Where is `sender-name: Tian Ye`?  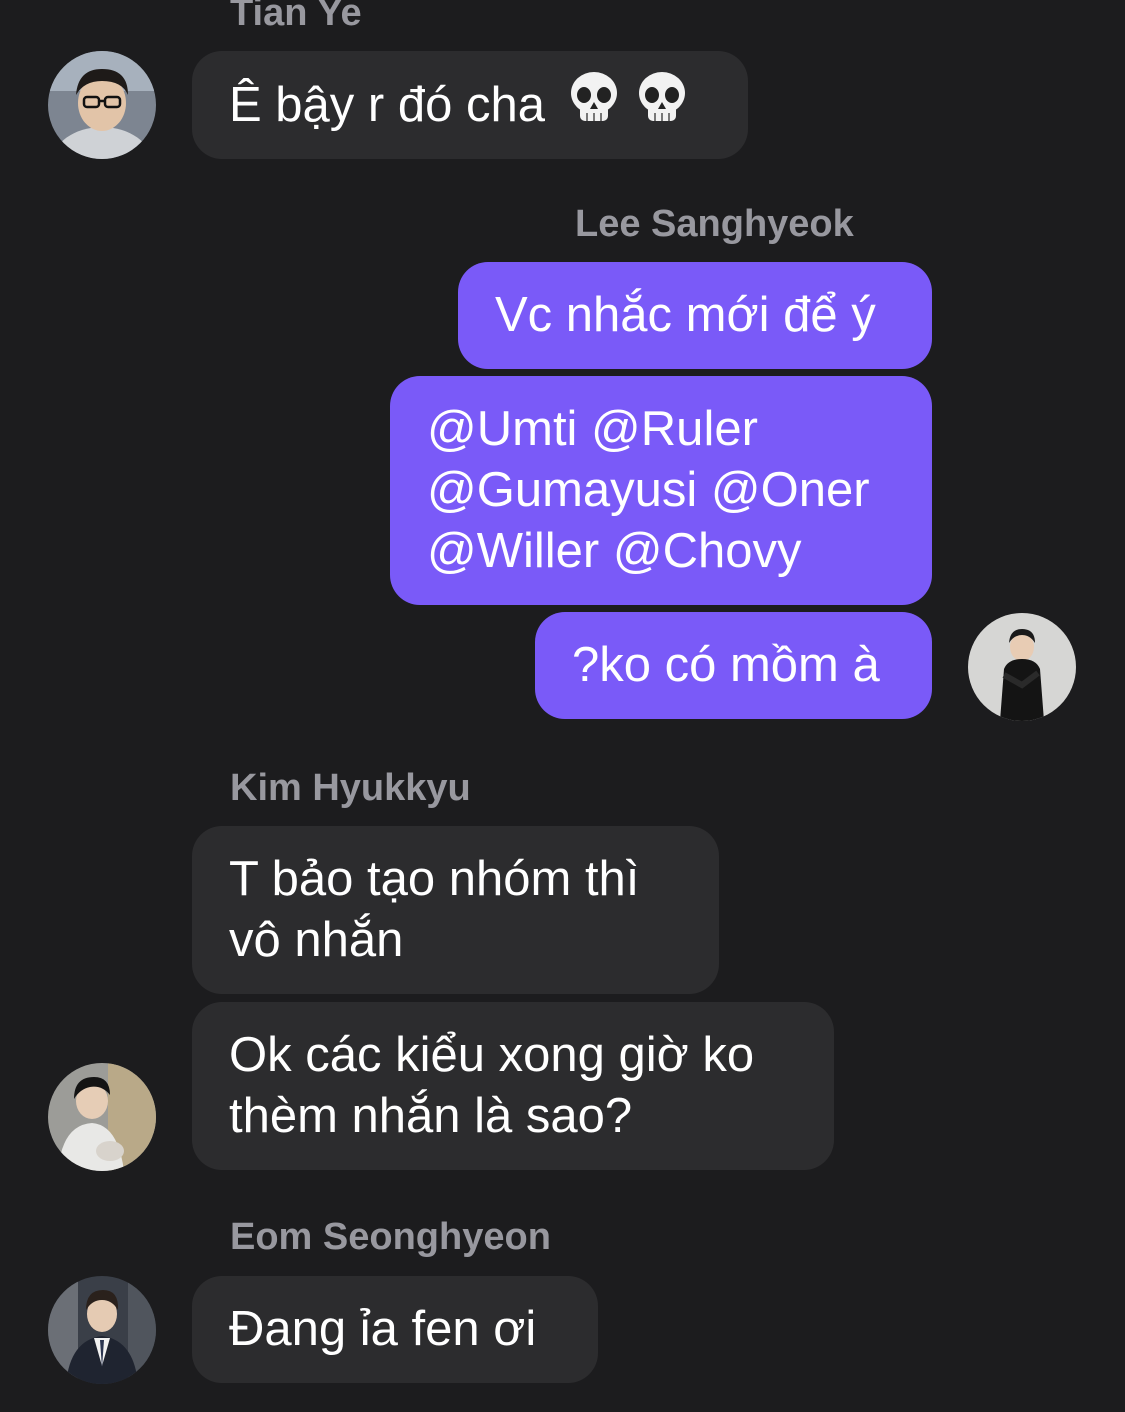 sender-name: Tian Ye is located at coordinates (296, 17).